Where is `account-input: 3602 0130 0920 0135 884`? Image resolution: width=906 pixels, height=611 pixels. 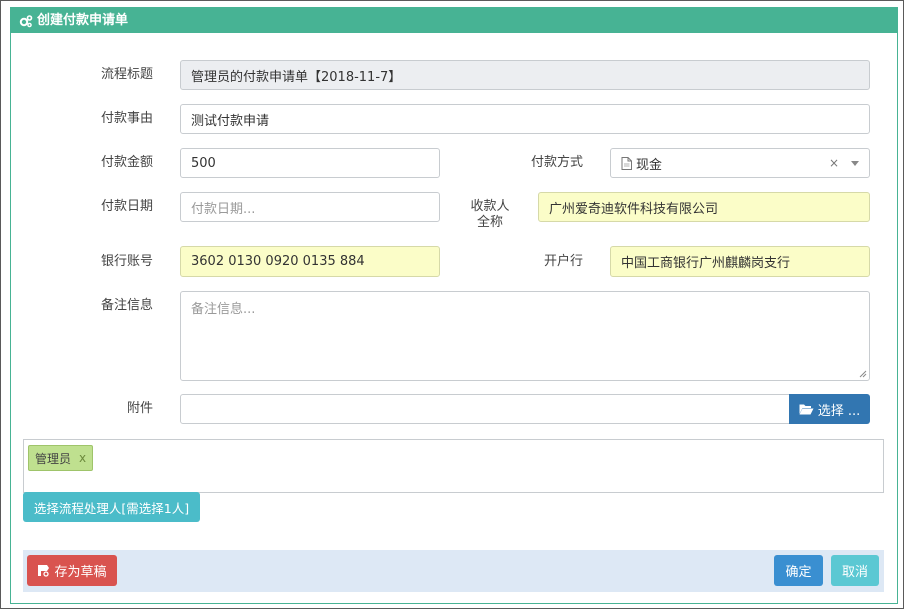
account-input: 3602 0130 0920 0135 884 is located at coordinates (310, 261).